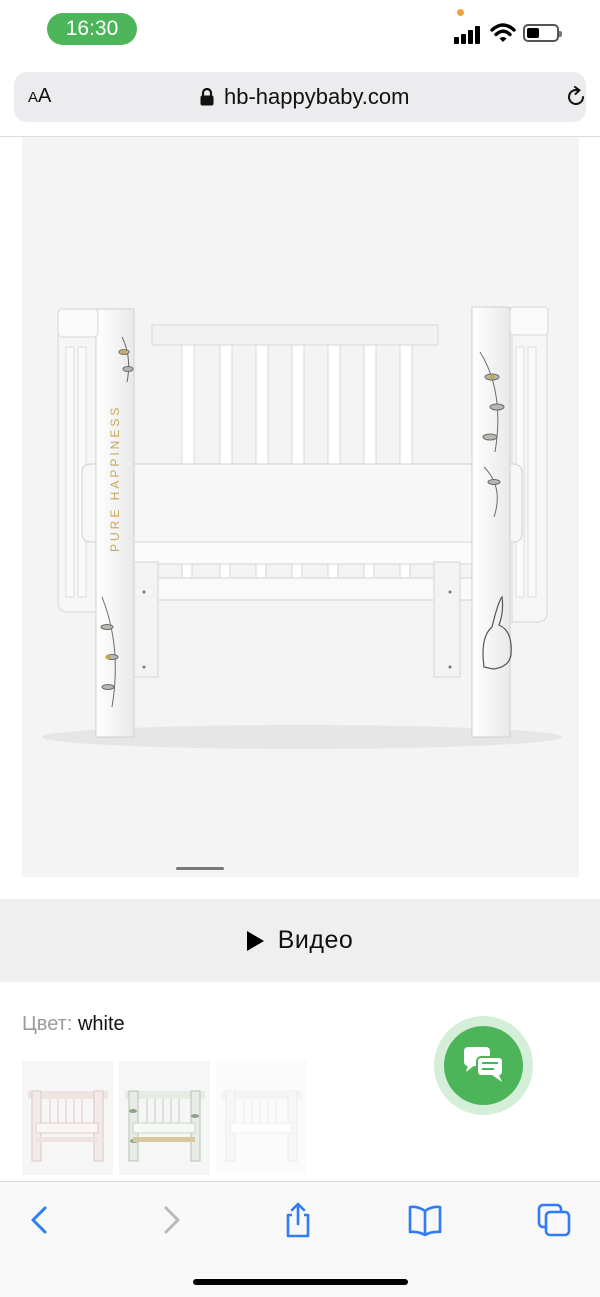  I want to click on tabs-icon, so click(554, 1220).